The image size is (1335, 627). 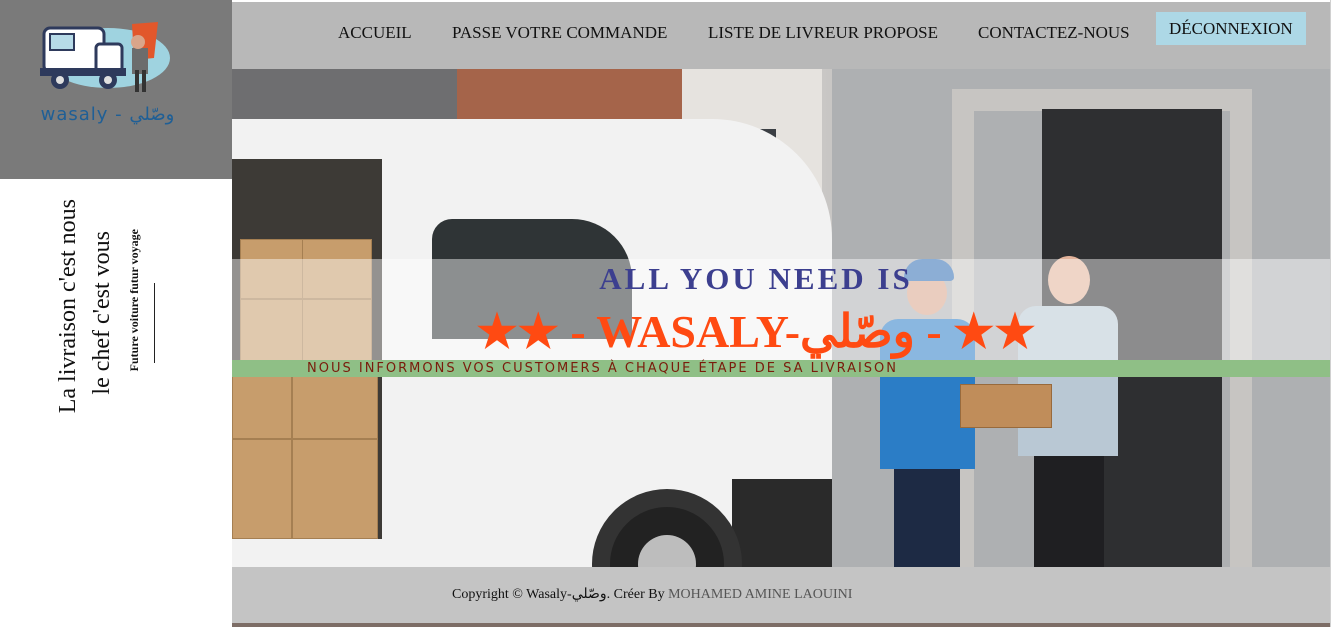 What do you see at coordinates (823, 33) in the screenshot?
I see `nav-liste-livreur: LISTE DE LIVREUR PROPOSE` at bounding box center [823, 33].